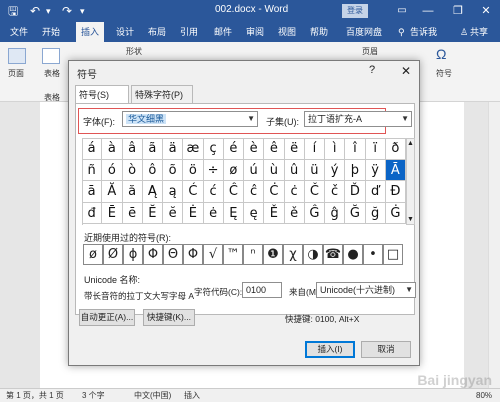 The height and width of the screenshot is (402, 500). What do you see at coordinates (51, 56) in the screenshot?
I see `table-icon` at bounding box center [51, 56].